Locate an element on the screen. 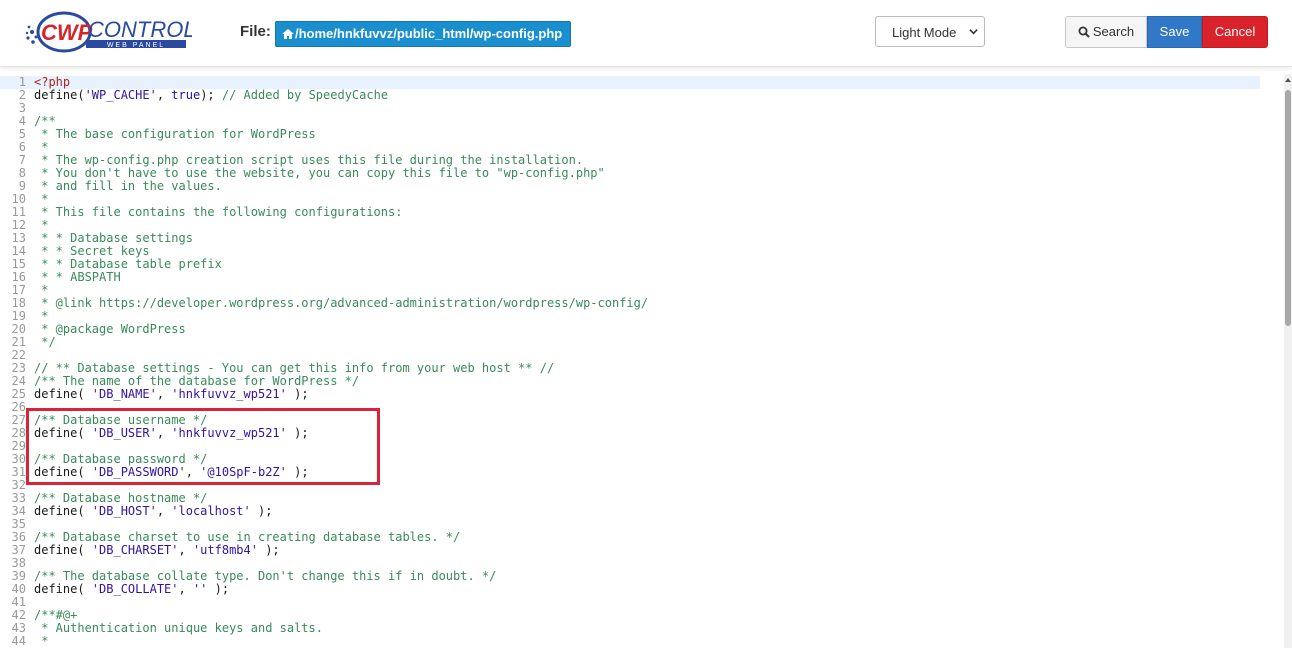 The height and width of the screenshot is (648, 1292). line-number: 44 is located at coordinates (18, 641).